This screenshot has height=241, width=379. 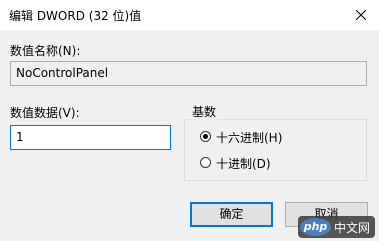 What do you see at coordinates (243, 164) in the screenshot?
I see `radio-decimal-label: 十进制(D)` at bounding box center [243, 164].